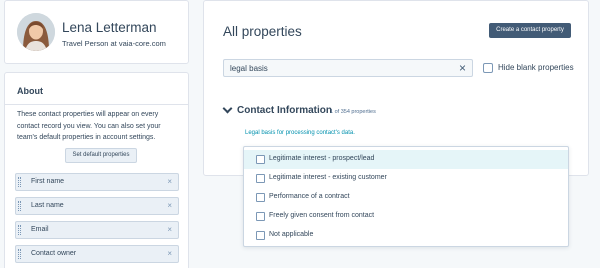  I want to click on hide-blank-properties-checkbox, so click(488, 68).